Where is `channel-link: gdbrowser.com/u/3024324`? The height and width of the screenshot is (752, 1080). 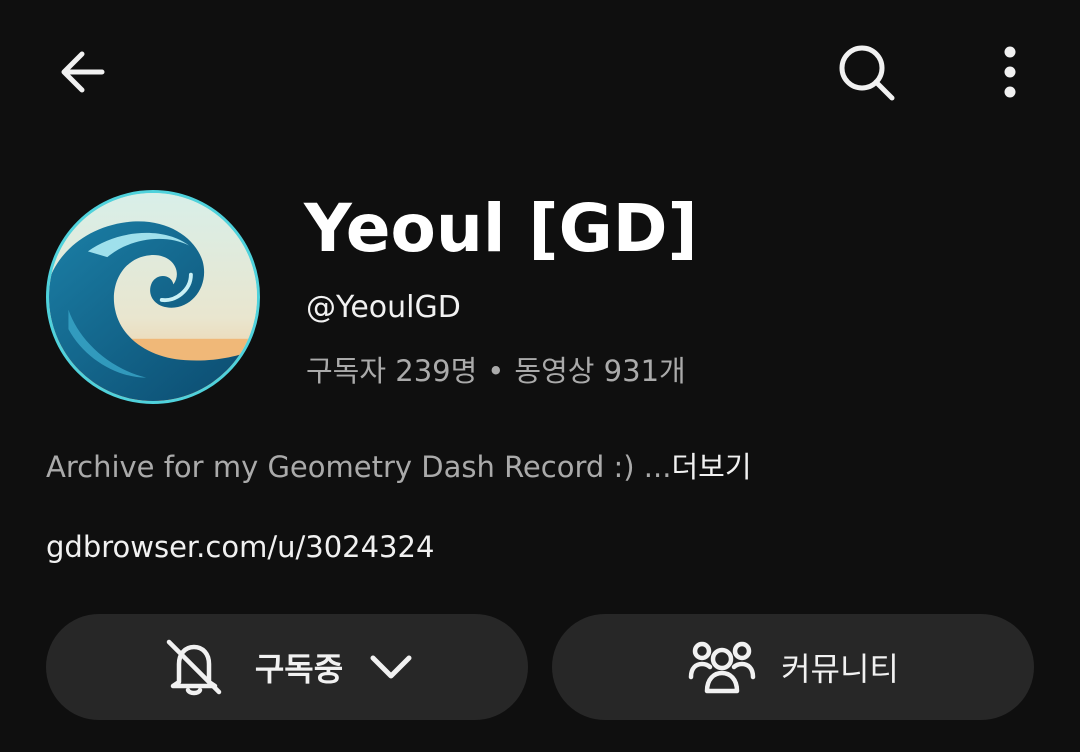 channel-link: gdbrowser.com/u/3024324 is located at coordinates (240, 547).